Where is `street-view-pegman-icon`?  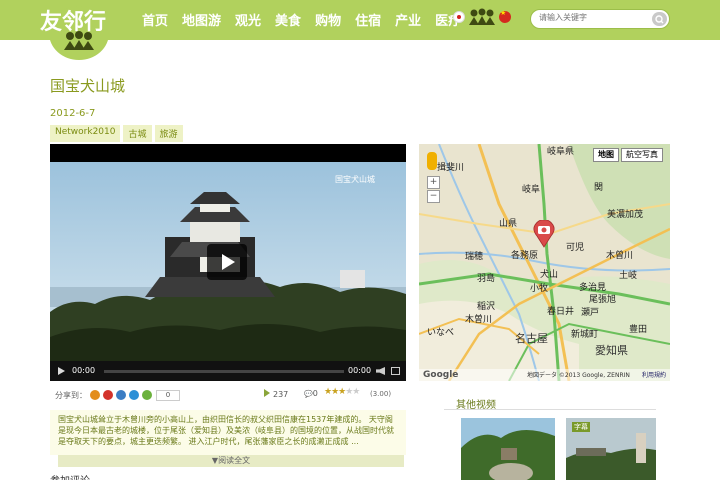 street-view-pegman-icon is located at coordinates (432, 161).